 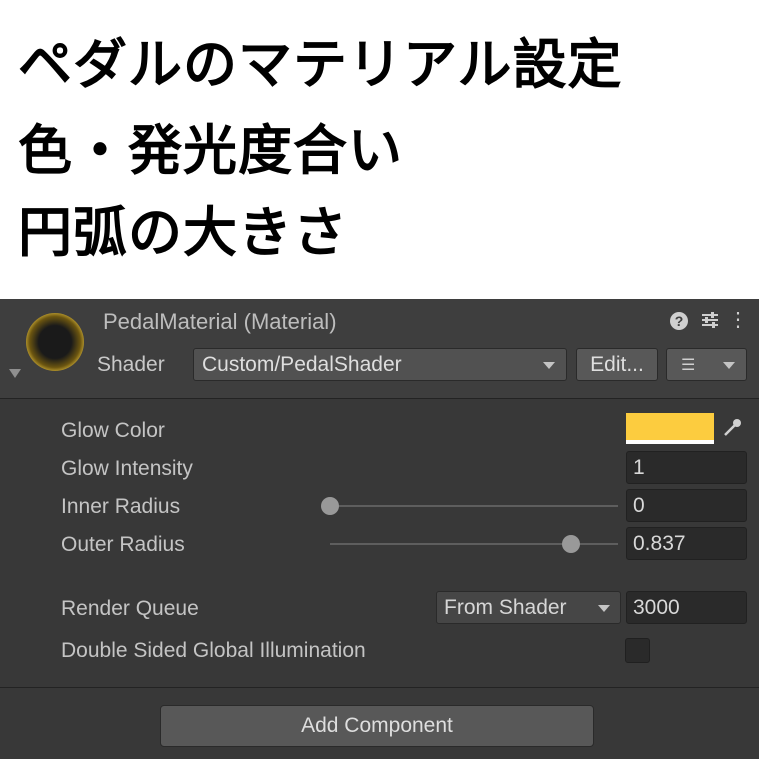 I want to click on material-title: PedalMaterial (Material), so click(x=220, y=321).